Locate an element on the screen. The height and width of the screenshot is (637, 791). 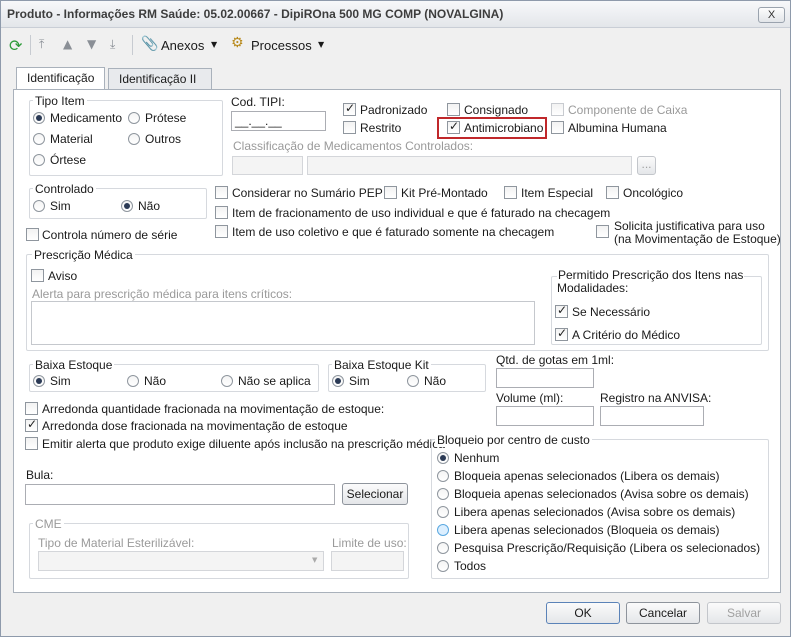
label-controlado-nao: Não is located at coordinates (149, 206).